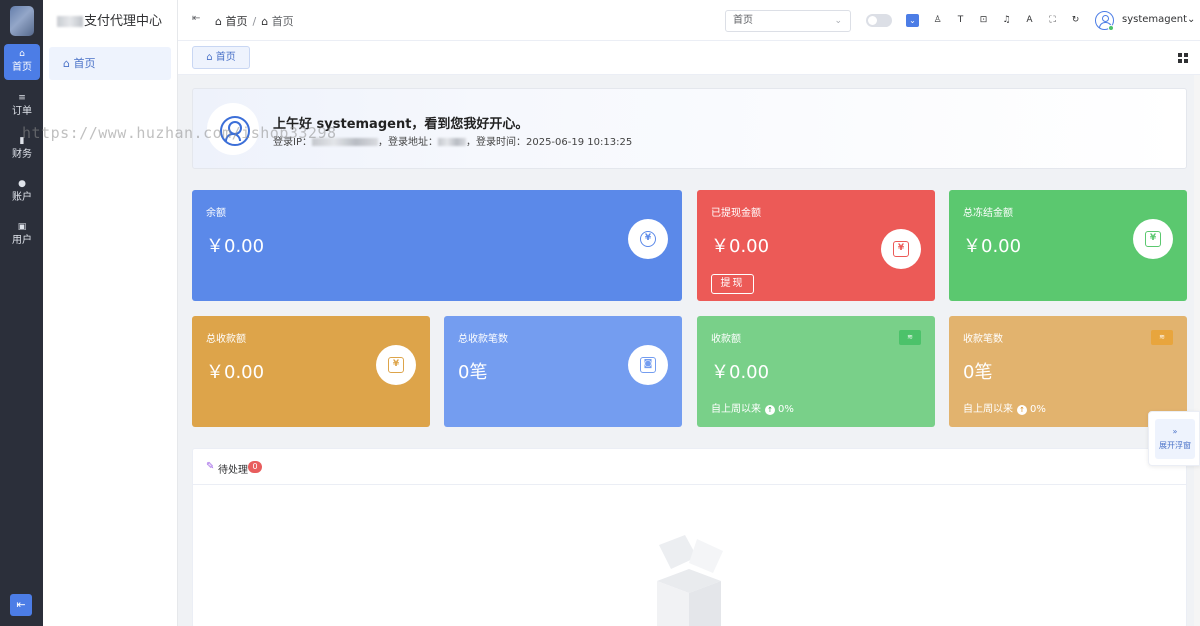 Image resolution: width=1200 pixels, height=626 pixels. What do you see at coordinates (110, 63) in the screenshot?
I see `sidebar-item-home: ⌂ 首页` at bounding box center [110, 63].